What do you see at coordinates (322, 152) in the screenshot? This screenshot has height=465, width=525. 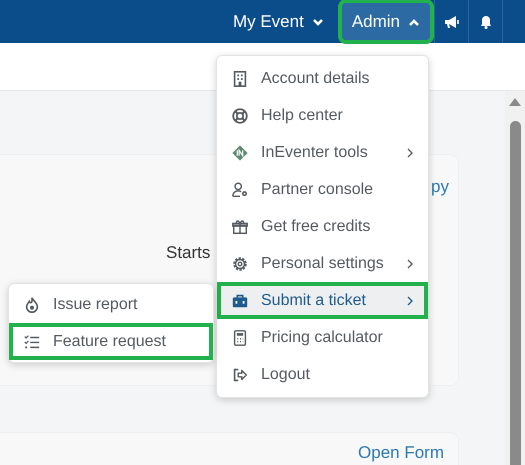 I see `menu-item: InEventer tools` at bounding box center [322, 152].